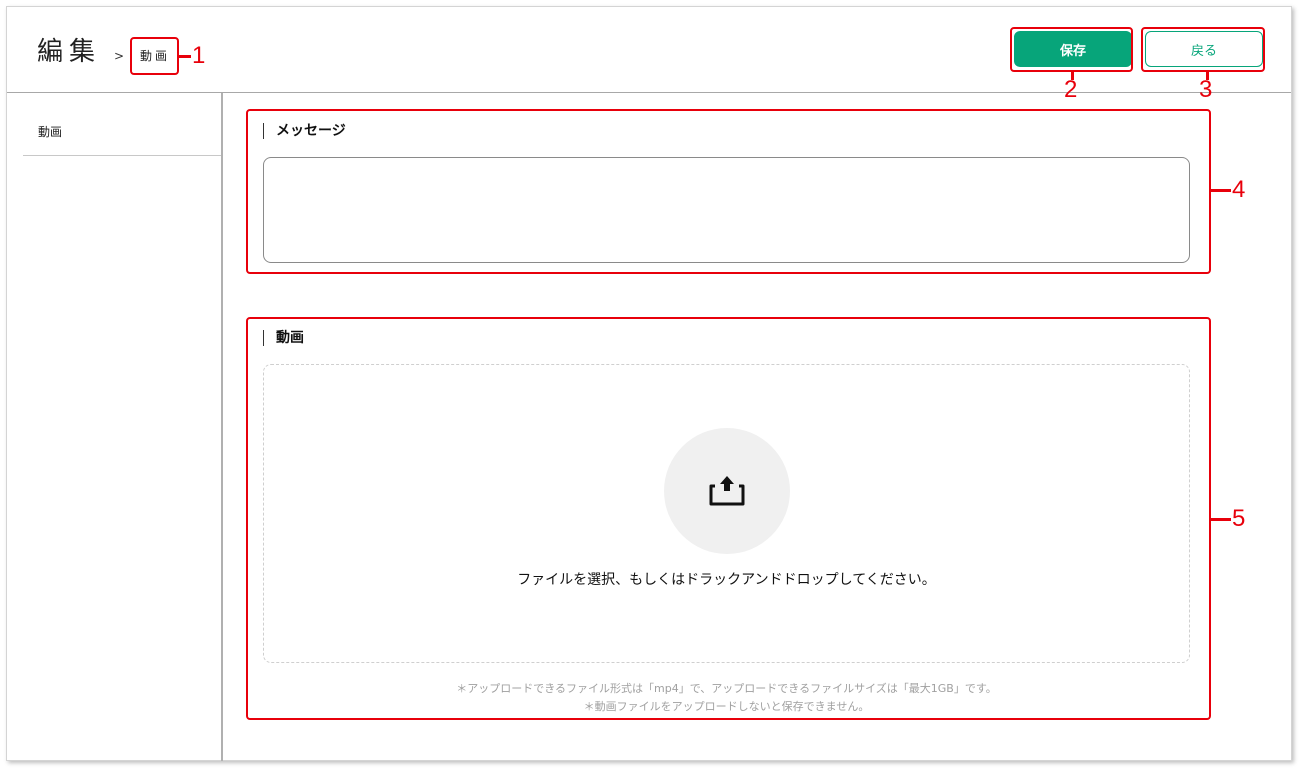  What do you see at coordinates (199, 55) in the screenshot?
I see `annotation-number-1: 1` at bounding box center [199, 55].